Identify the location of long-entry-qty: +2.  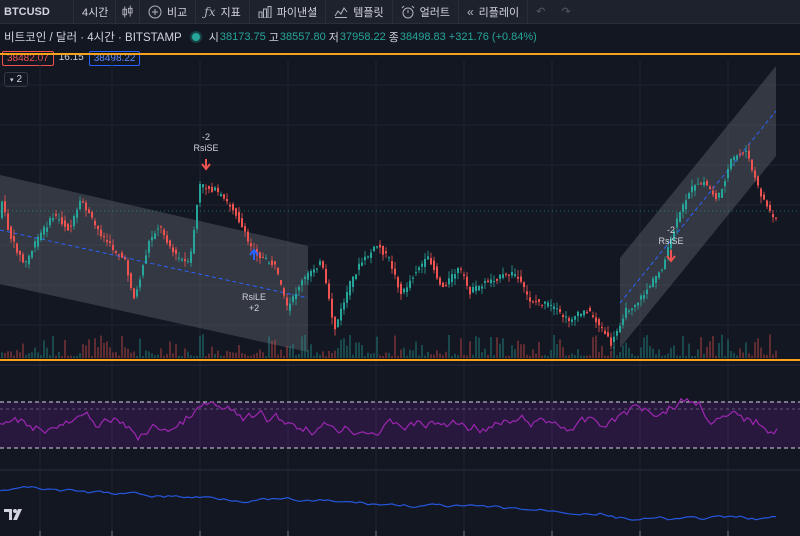
(254, 308).